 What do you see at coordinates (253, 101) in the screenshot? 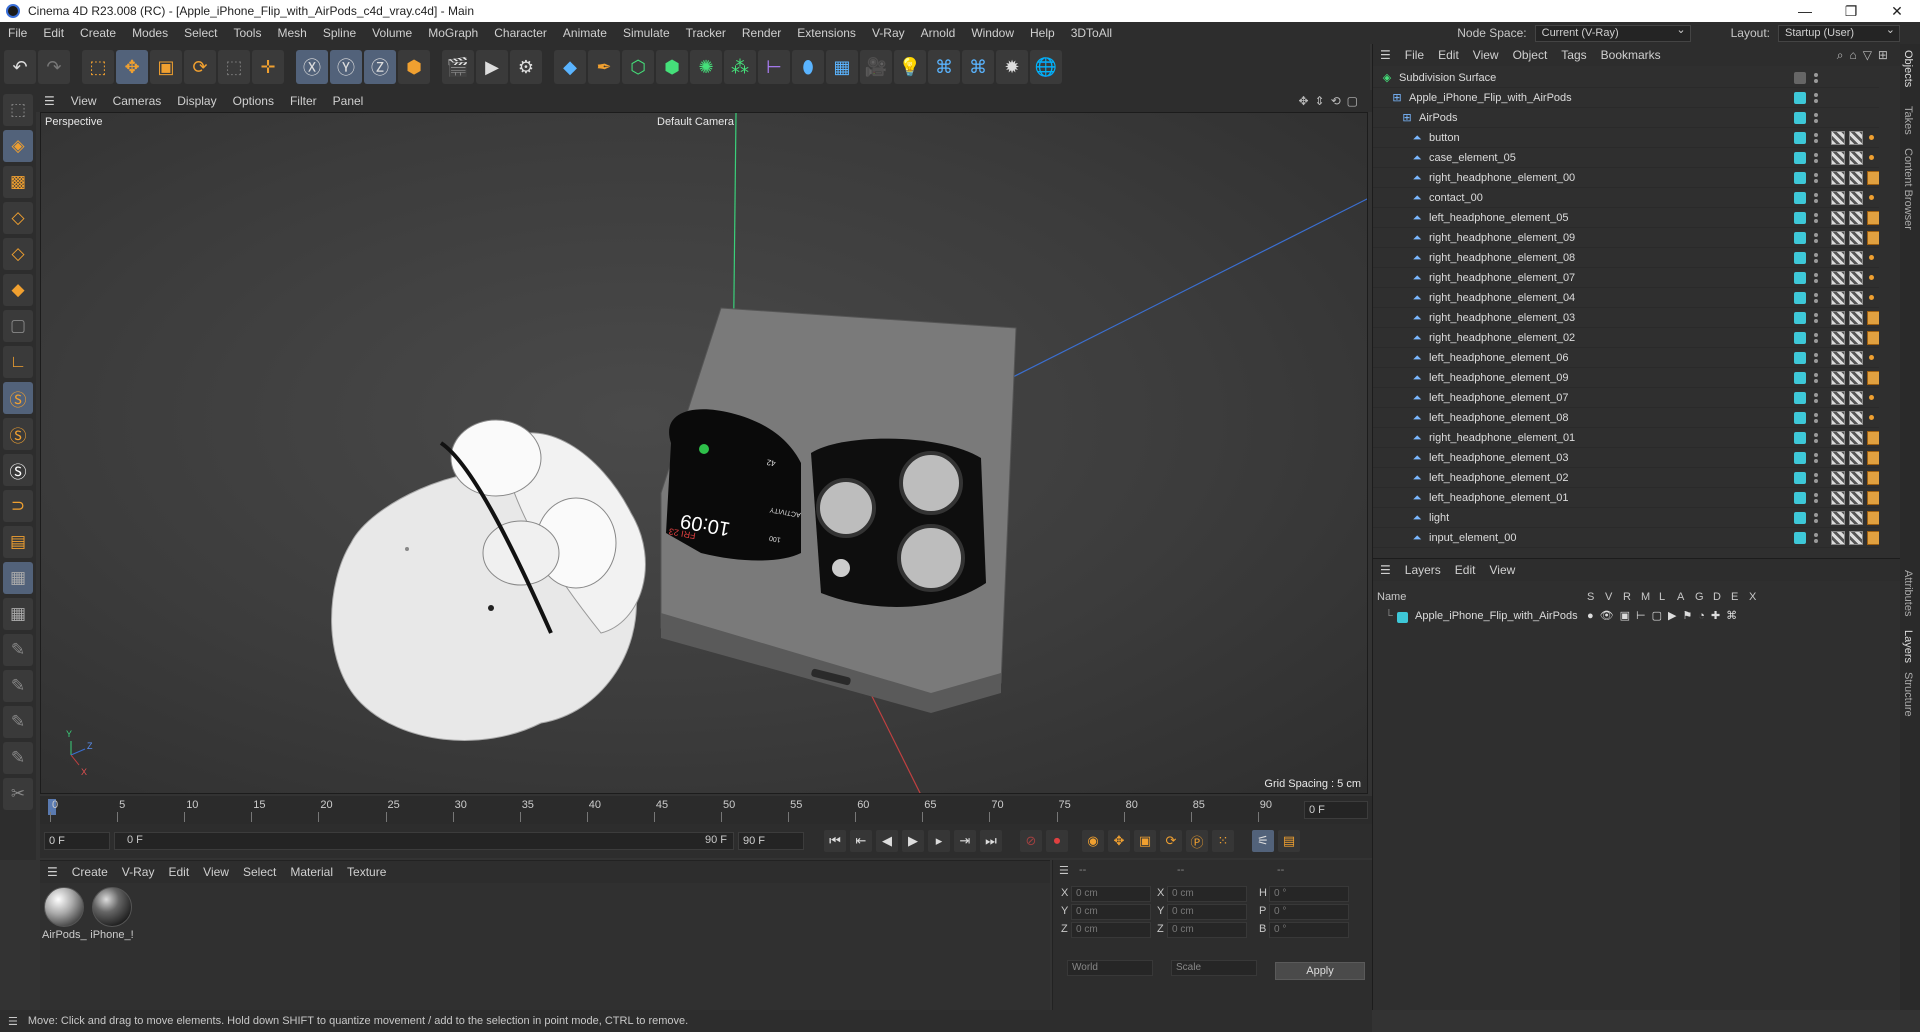
I see `viewport-menu-options: Options` at bounding box center [253, 101].